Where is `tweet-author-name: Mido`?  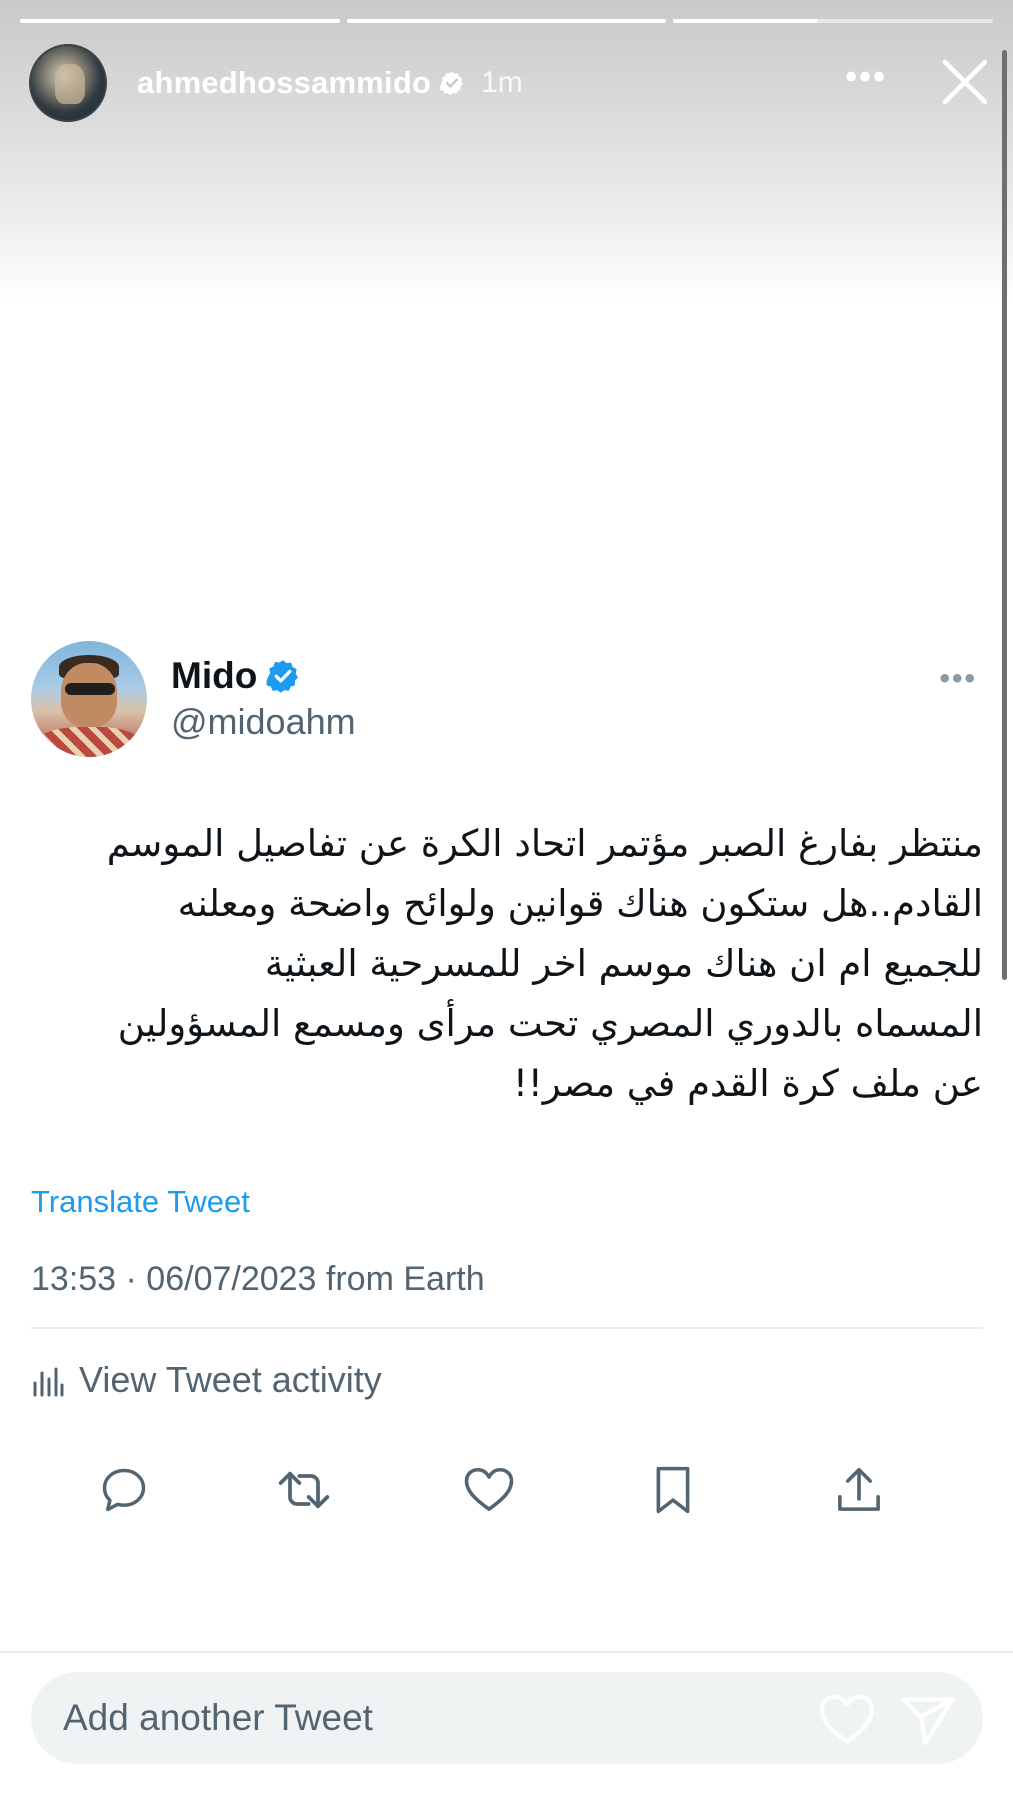
tweet-author-name: Mido is located at coordinates (214, 676).